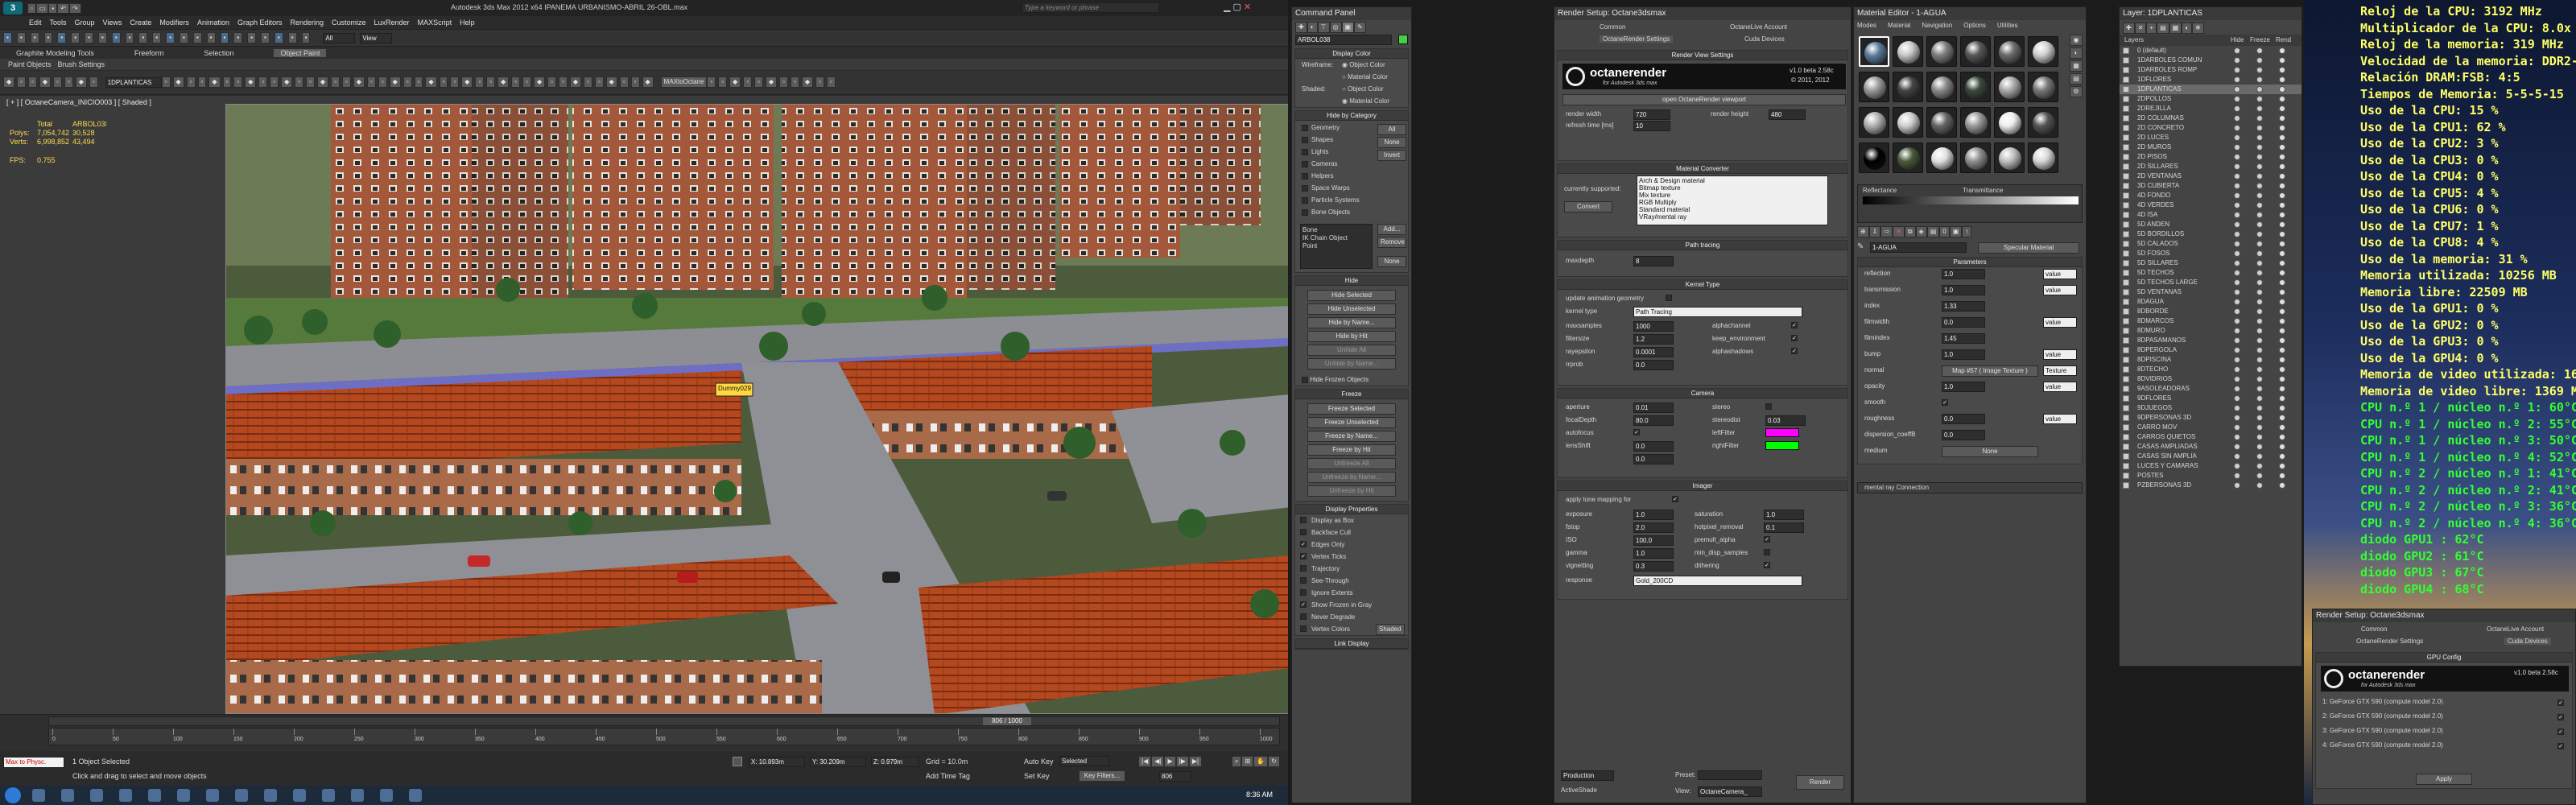  I want to click on display-prop-see-through: See-Through, so click(1351, 581).